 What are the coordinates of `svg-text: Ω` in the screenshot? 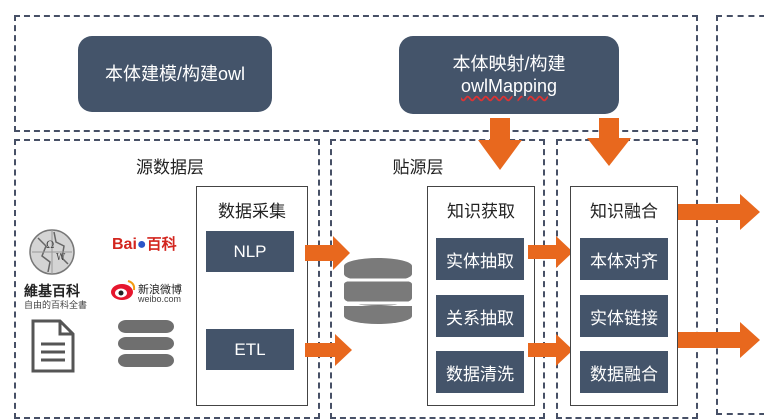 It's located at (50, 245).